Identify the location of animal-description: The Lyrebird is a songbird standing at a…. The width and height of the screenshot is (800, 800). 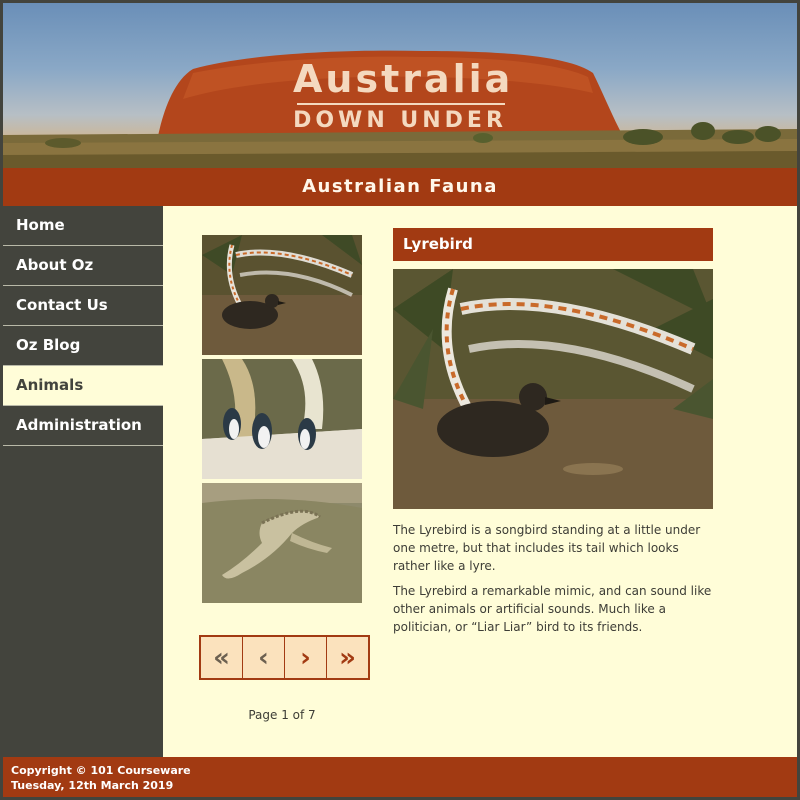
(555, 582).